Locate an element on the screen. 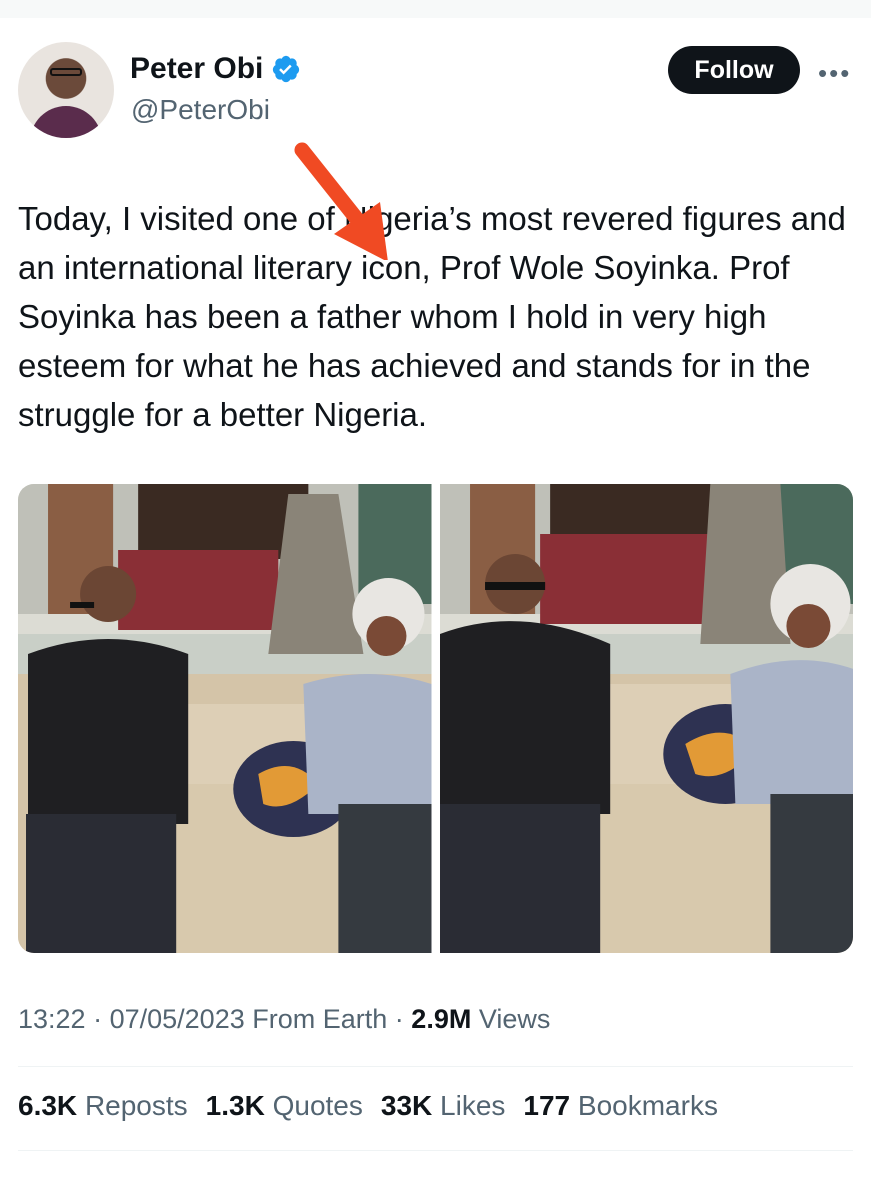 The height and width of the screenshot is (1200, 871). views-label: Views is located at coordinates (514, 1019).